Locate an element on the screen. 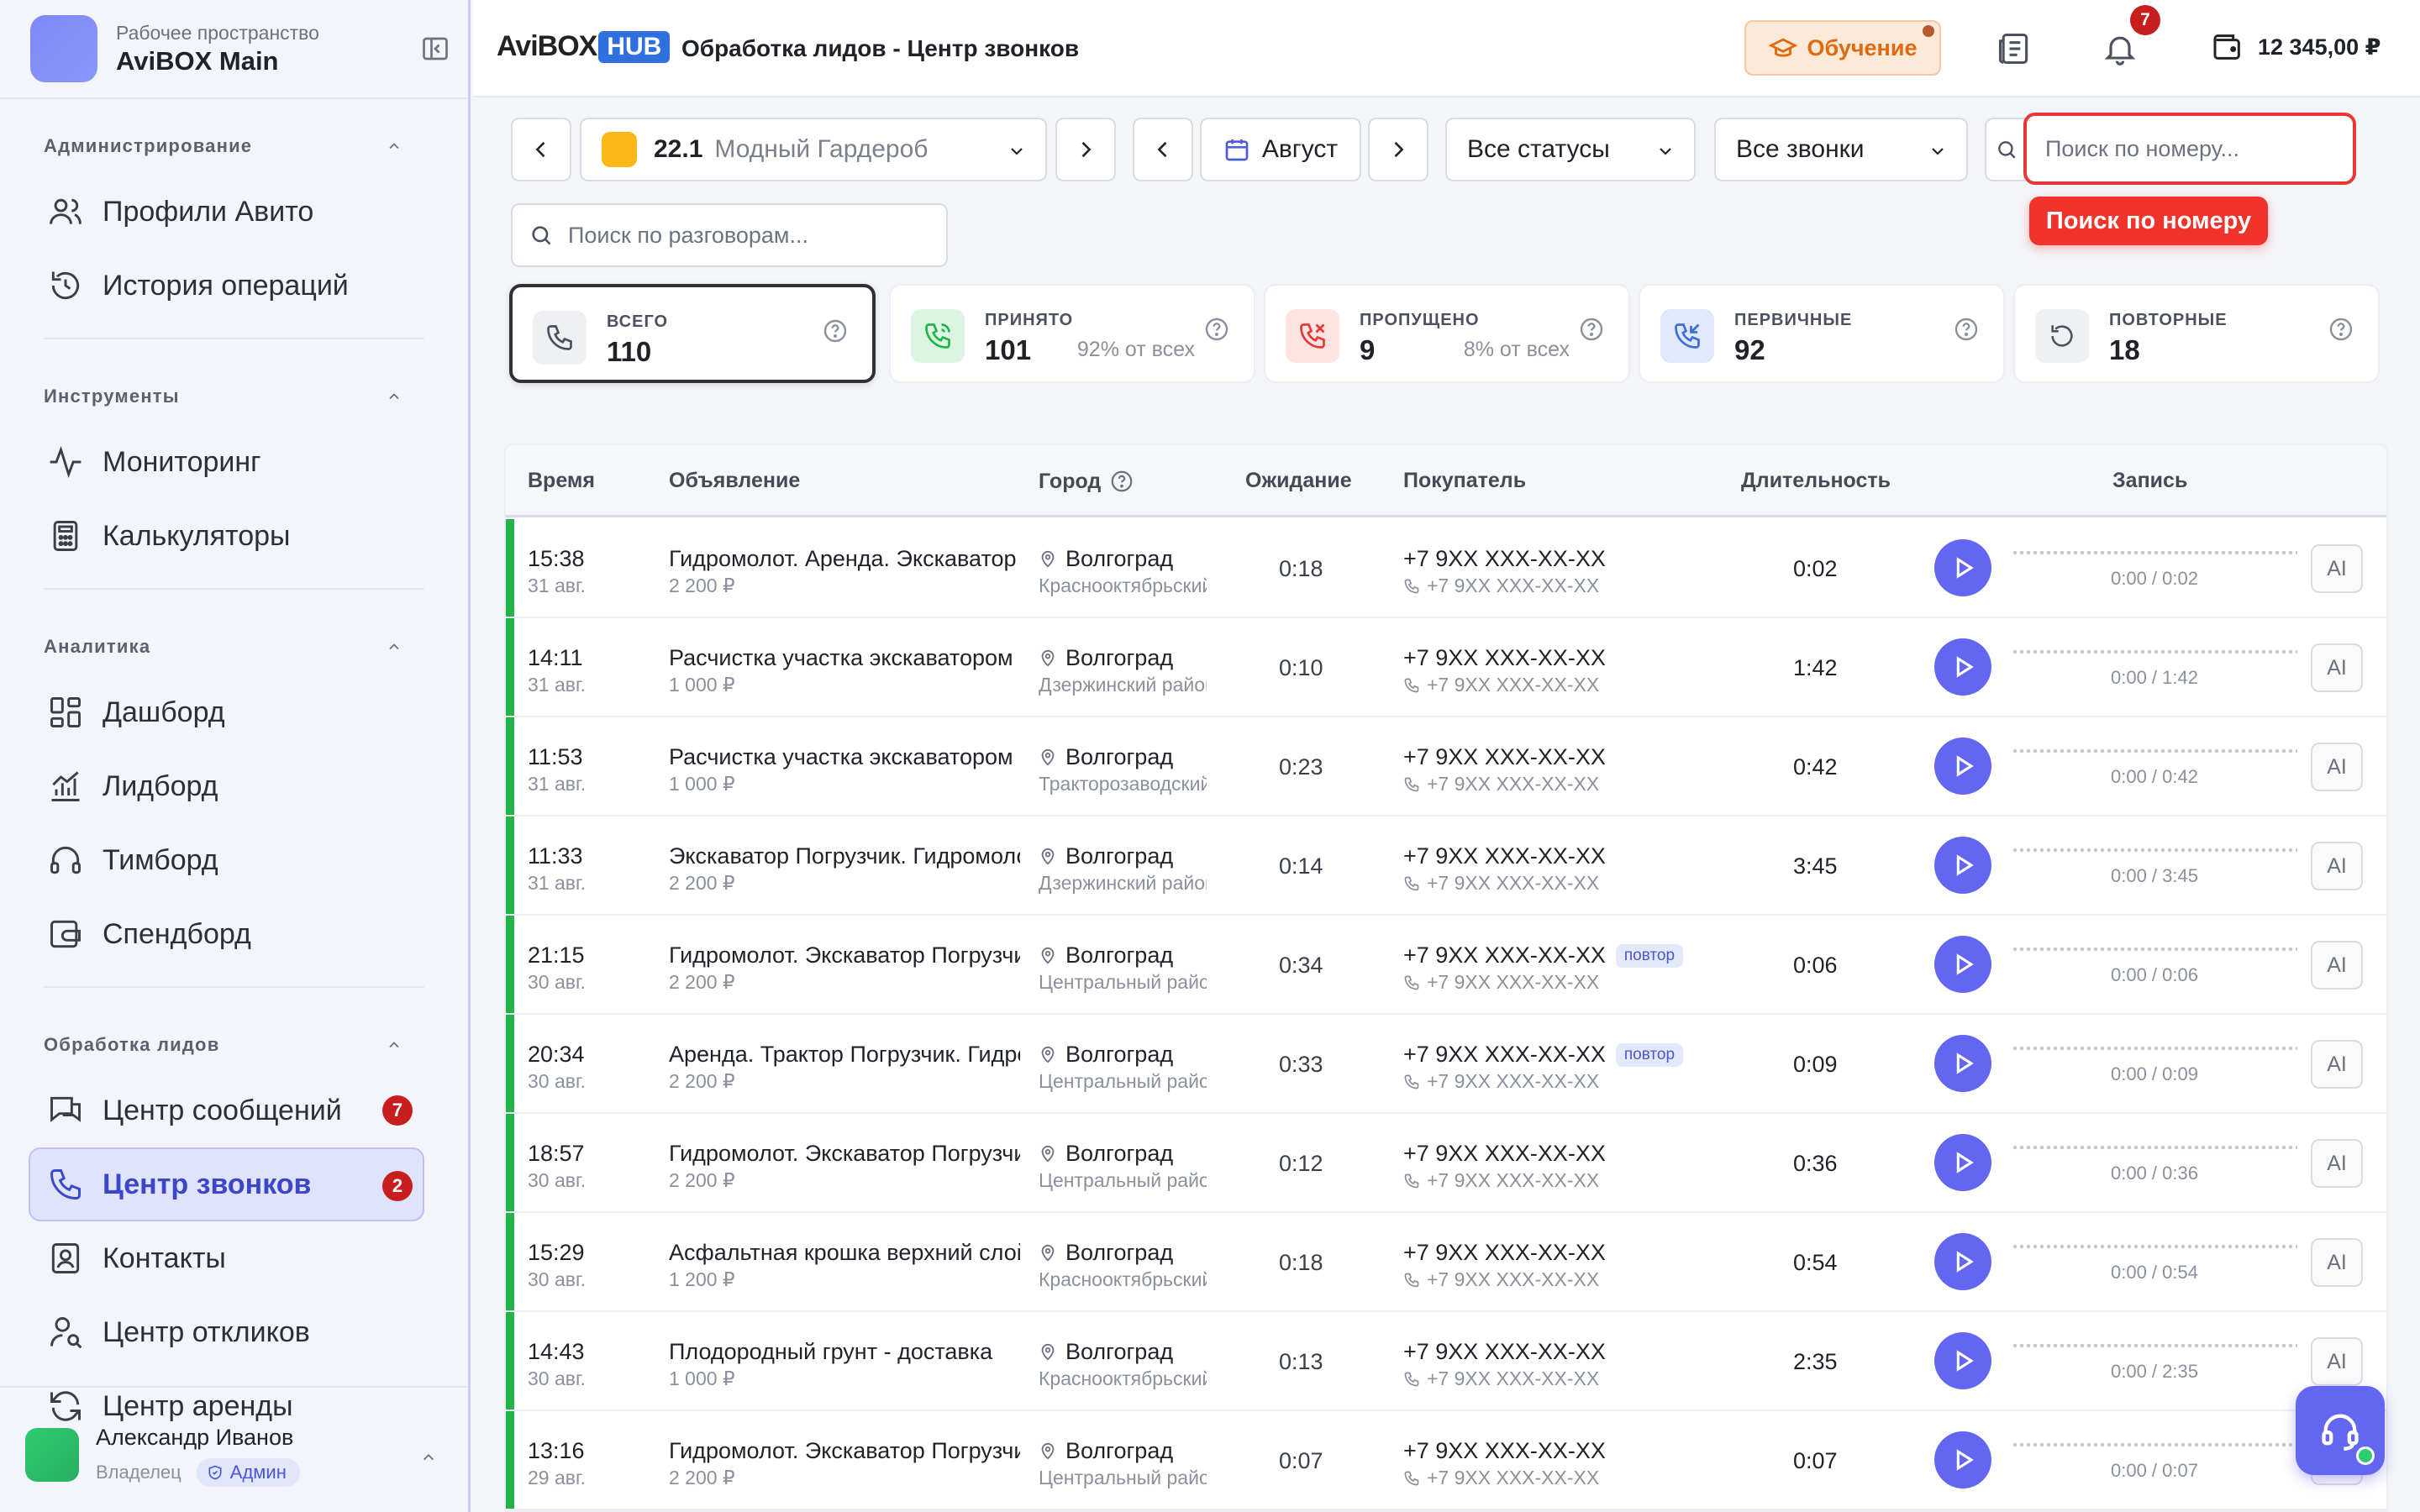 Image resolution: width=2420 pixels, height=1512 pixels. ad-title: Асфальтная крошка верхний слой is located at coordinates (844, 1253).